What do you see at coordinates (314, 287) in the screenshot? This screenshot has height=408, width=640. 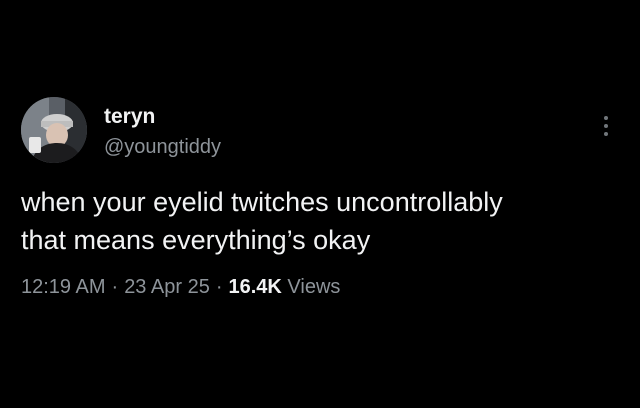 I see `views-label: Views` at bounding box center [314, 287].